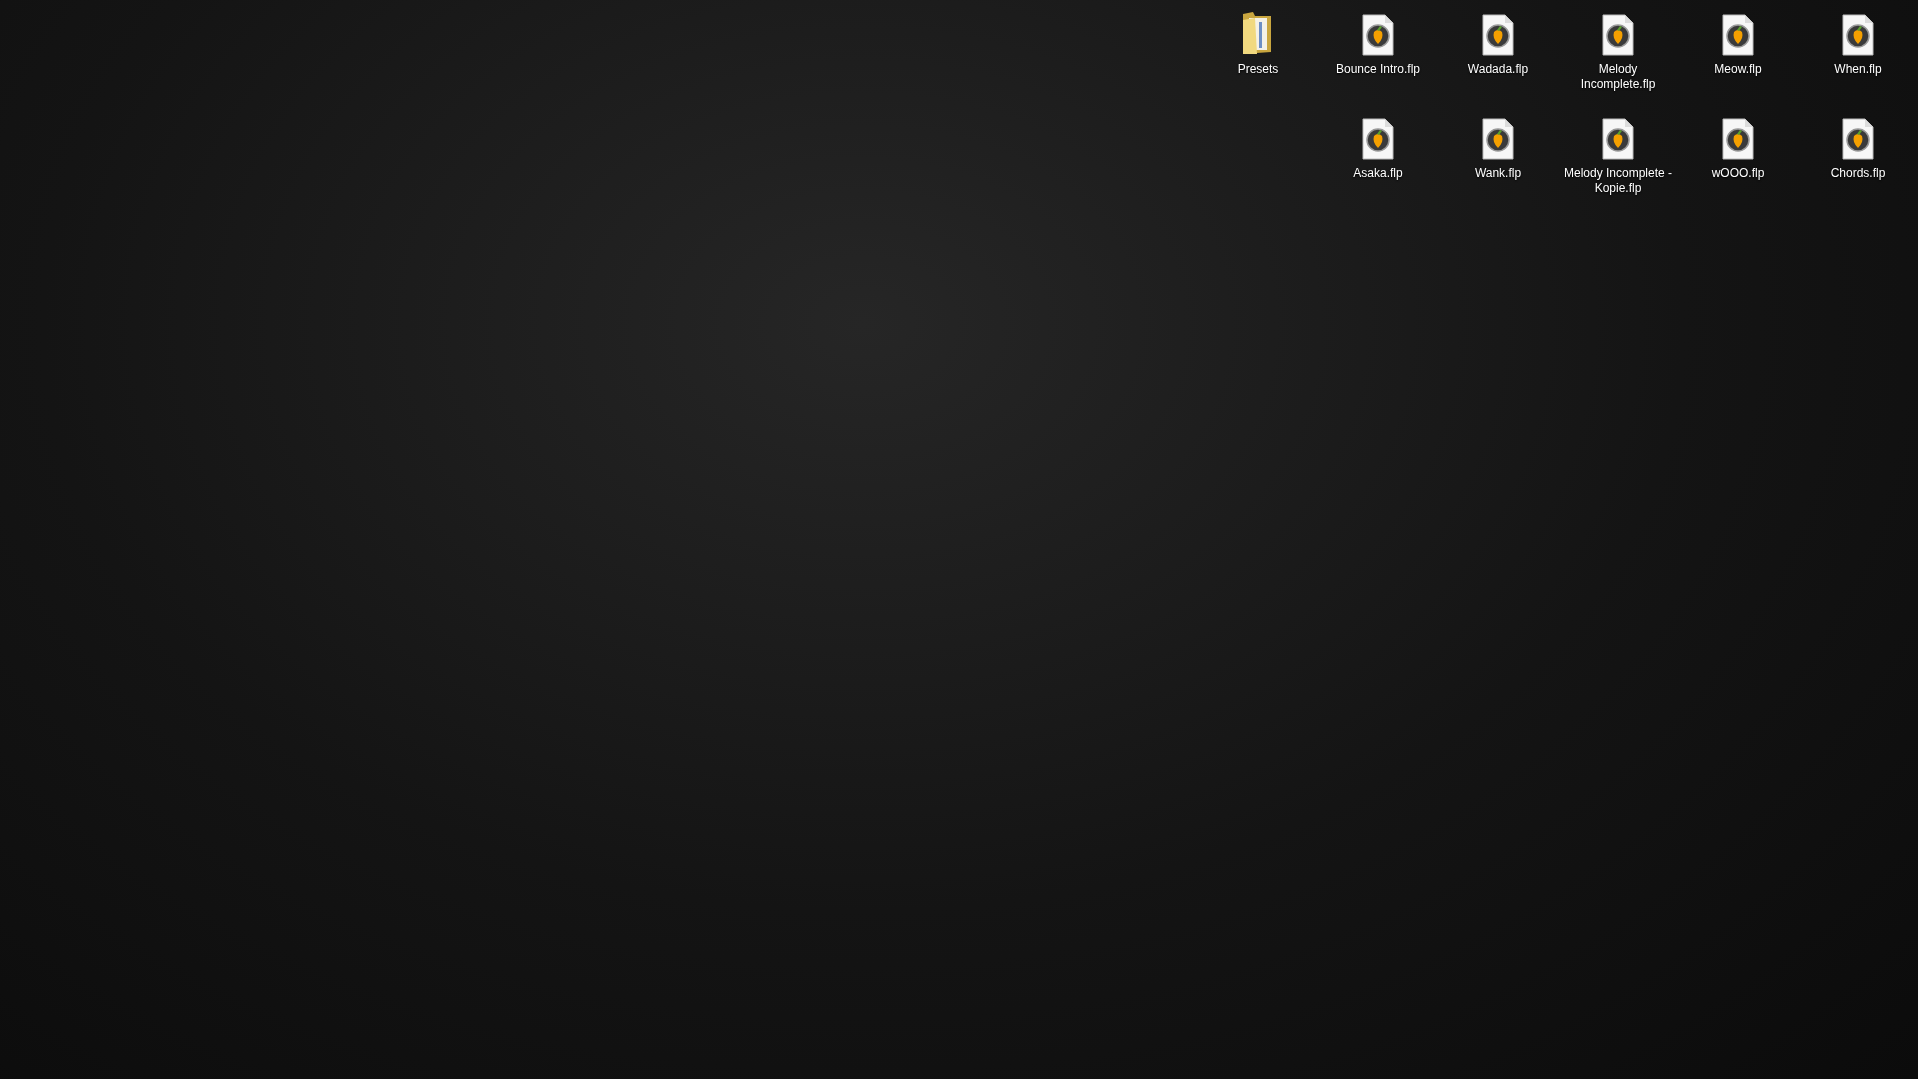  I want to click on desktop-file: Melody Incomplete - Kopie.flp, so click(1618, 158).